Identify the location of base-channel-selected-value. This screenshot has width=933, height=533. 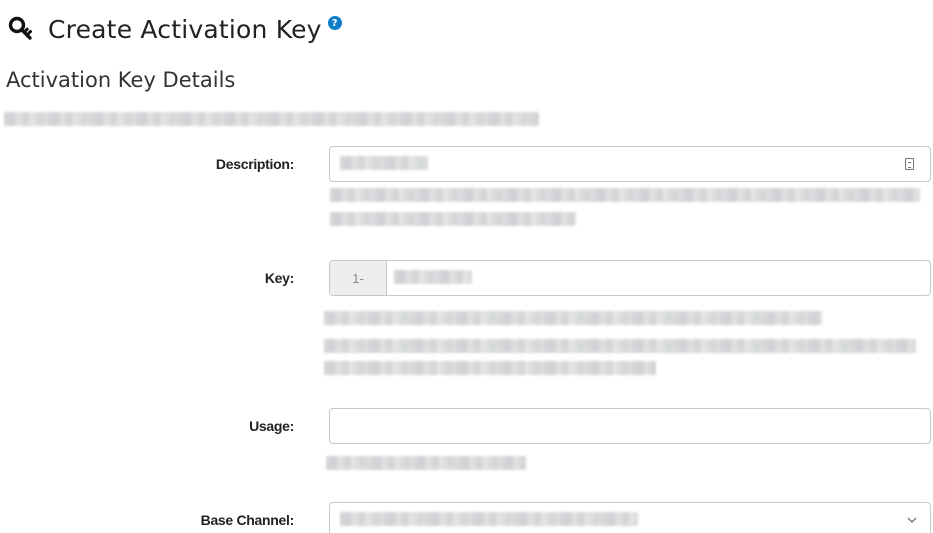
(489, 519).